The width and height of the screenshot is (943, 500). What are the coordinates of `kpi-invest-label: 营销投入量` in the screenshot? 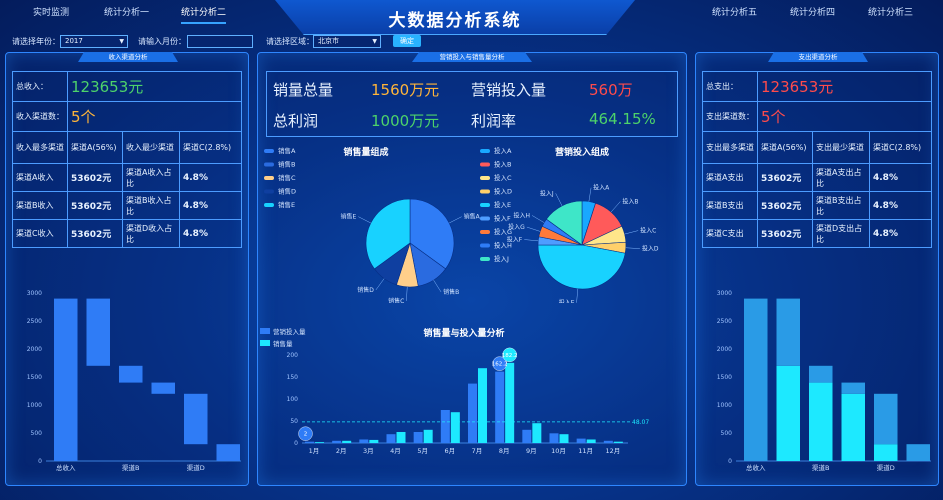 It's located at (509, 90).